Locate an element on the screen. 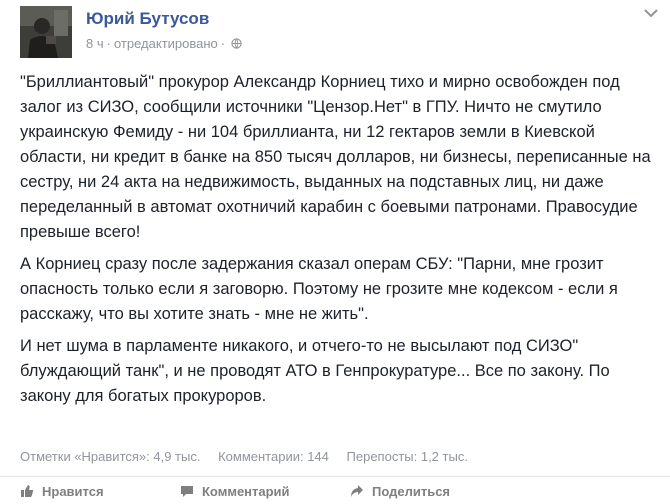 Image resolution: width=670 pixels, height=504 pixels. share-arrow-icon is located at coordinates (357, 491).